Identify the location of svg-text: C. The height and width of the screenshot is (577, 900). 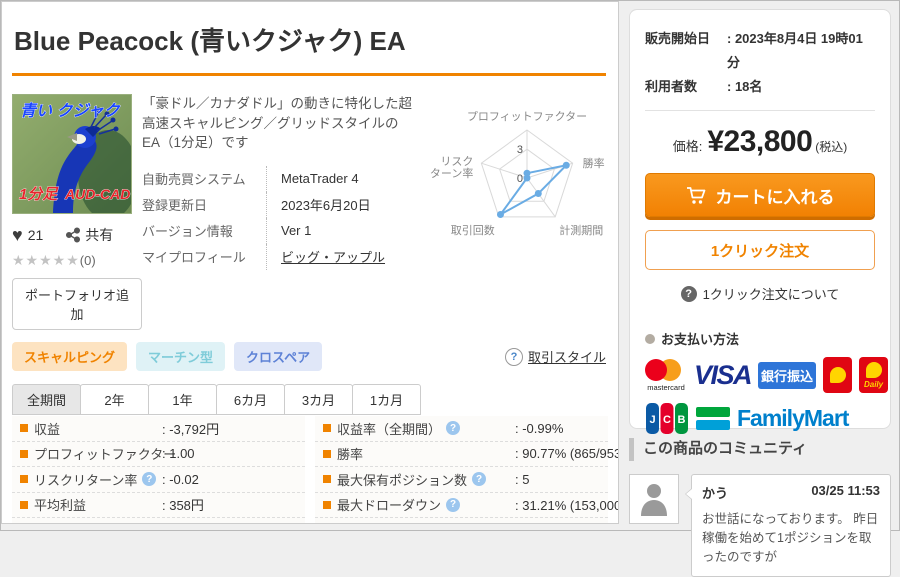
(667, 420).